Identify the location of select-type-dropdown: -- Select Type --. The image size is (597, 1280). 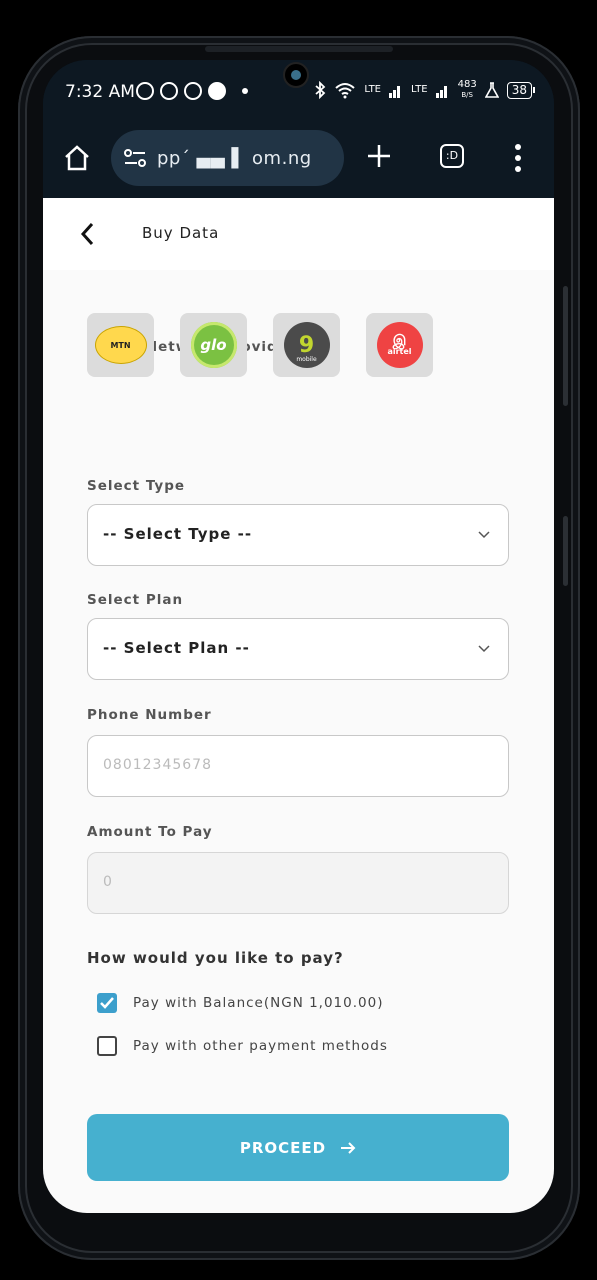
(298, 535).